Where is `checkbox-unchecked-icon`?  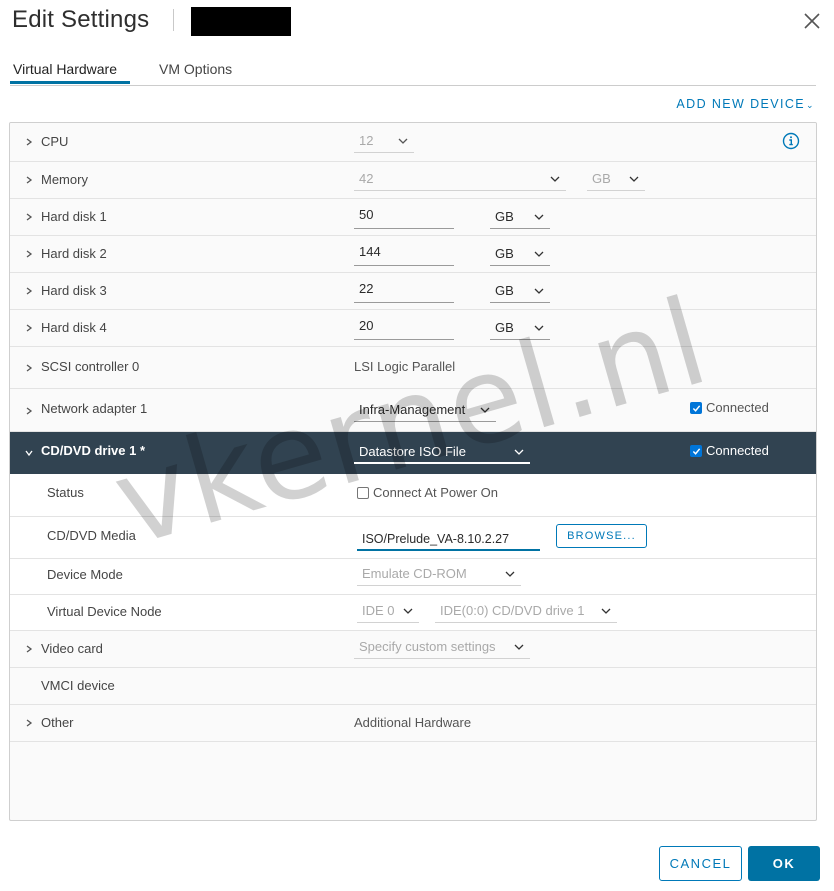 checkbox-unchecked-icon is located at coordinates (363, 492).